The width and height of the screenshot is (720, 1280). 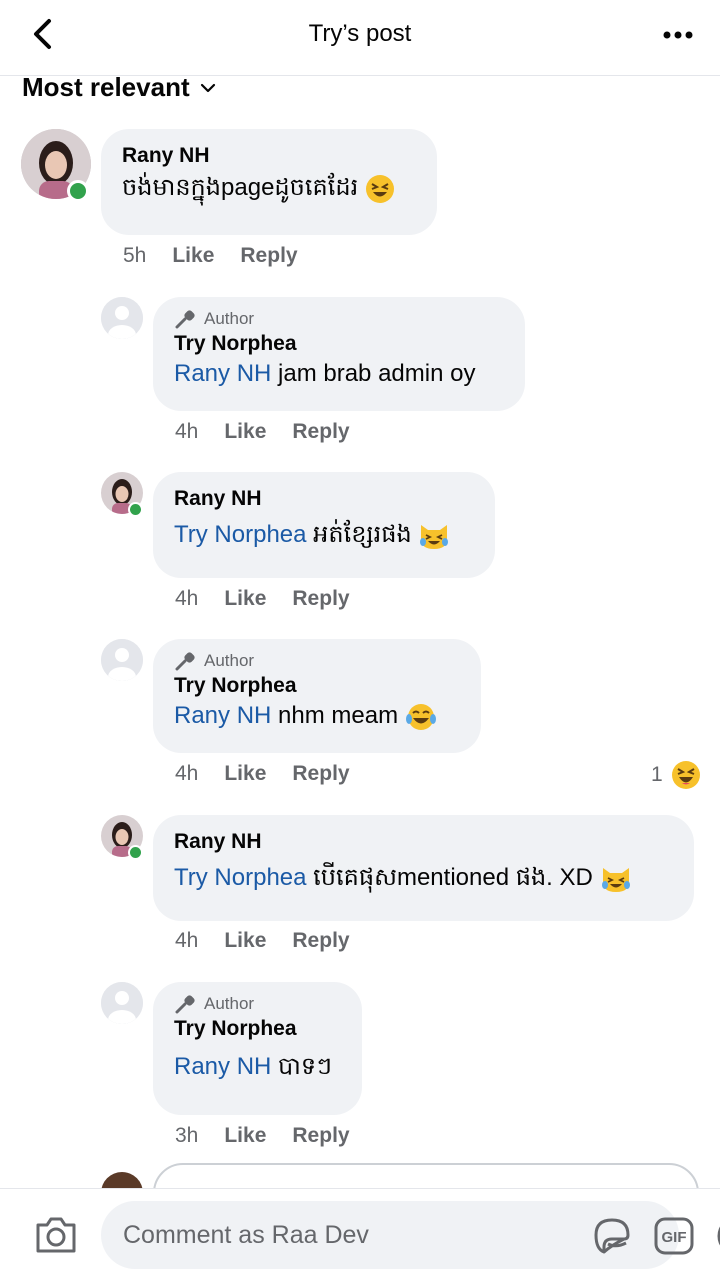 What do you see at coordinates (685, 775) in the screenshot?
I see `haha-reaction-icon` at bounding box center [685, 775].